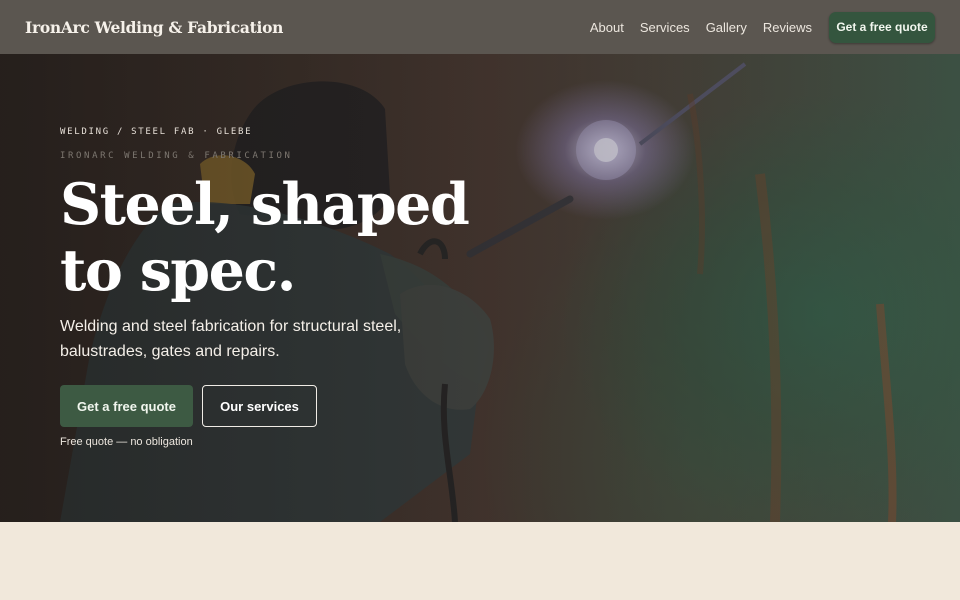 Image resolution: width=960 pixels, height=600 pixels. Describe the element at coordinates (176, 156) in the screenshot. I see `hero-sub-kicker: IRONARC WELDING & FABRICATION` at that location.